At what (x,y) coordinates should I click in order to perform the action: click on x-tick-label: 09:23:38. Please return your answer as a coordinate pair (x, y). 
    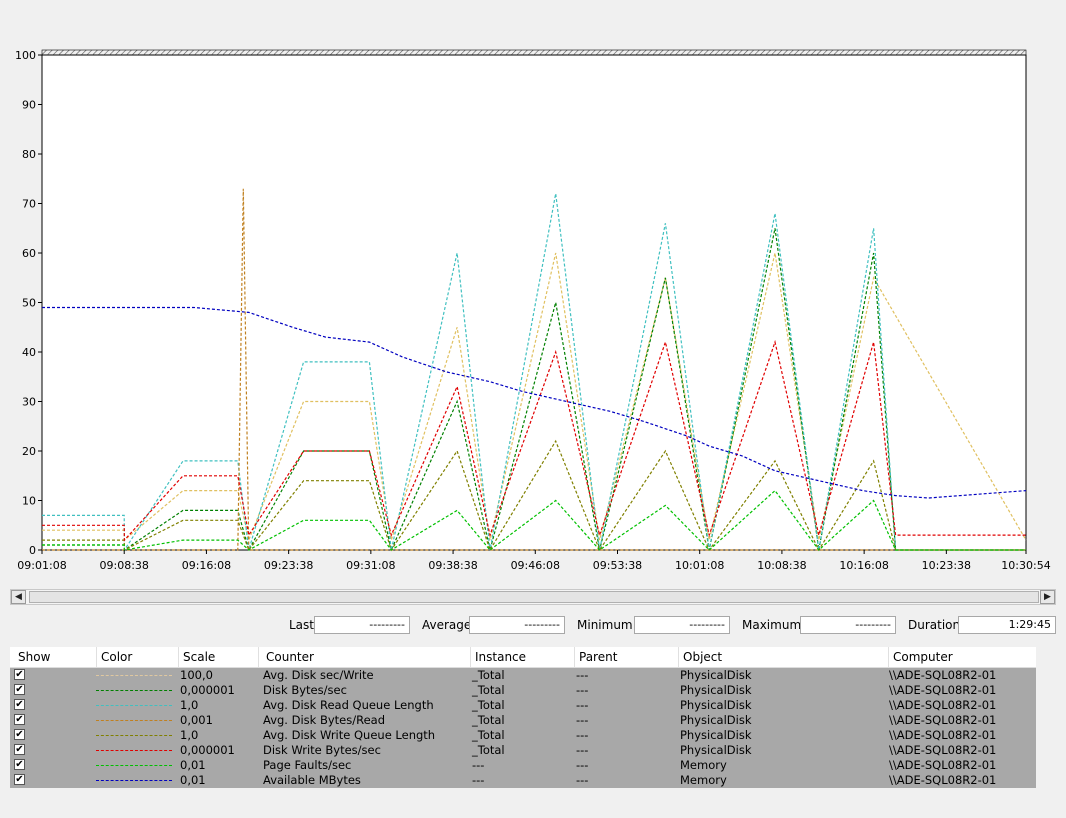
    Looking at the image, I should click on (288, 565).